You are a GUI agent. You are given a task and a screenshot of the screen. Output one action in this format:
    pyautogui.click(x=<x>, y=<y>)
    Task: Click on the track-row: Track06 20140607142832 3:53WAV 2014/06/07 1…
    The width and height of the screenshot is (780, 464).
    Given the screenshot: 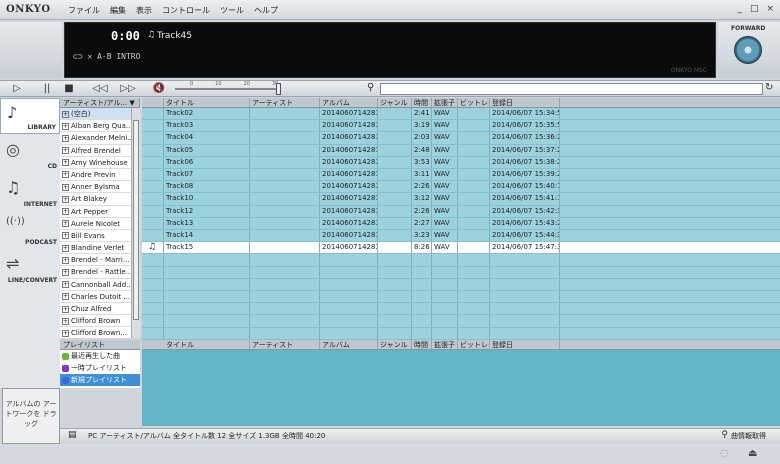 What is the action you would take?
    pyautogui.click(x=461, y=162)
    